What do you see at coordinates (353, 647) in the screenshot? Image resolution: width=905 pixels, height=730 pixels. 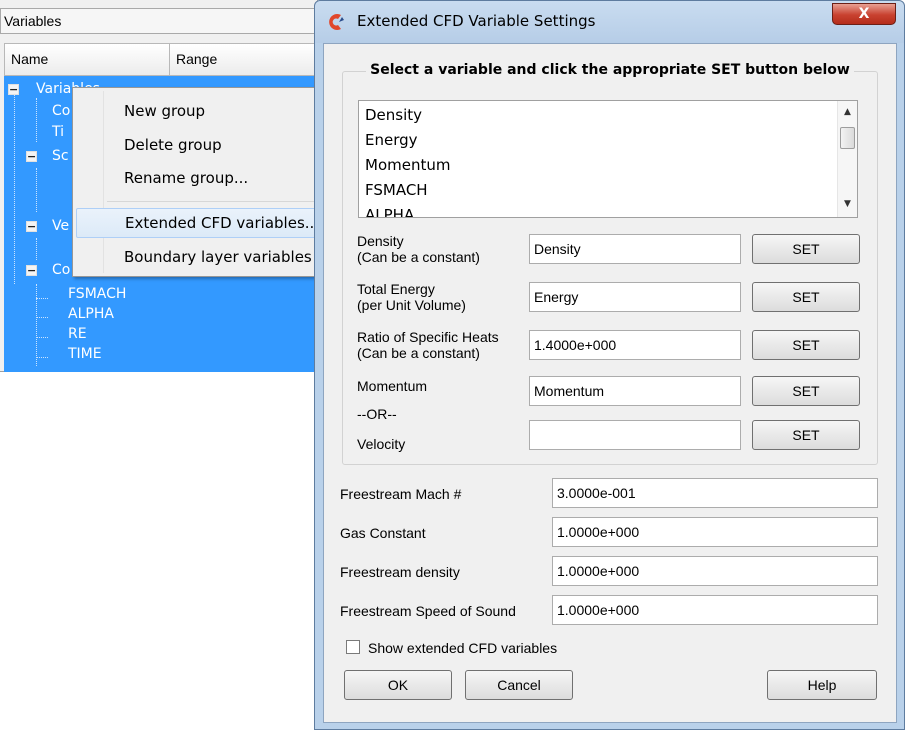 I see `show-extended-checkbox` at bounding box center [353, 647].